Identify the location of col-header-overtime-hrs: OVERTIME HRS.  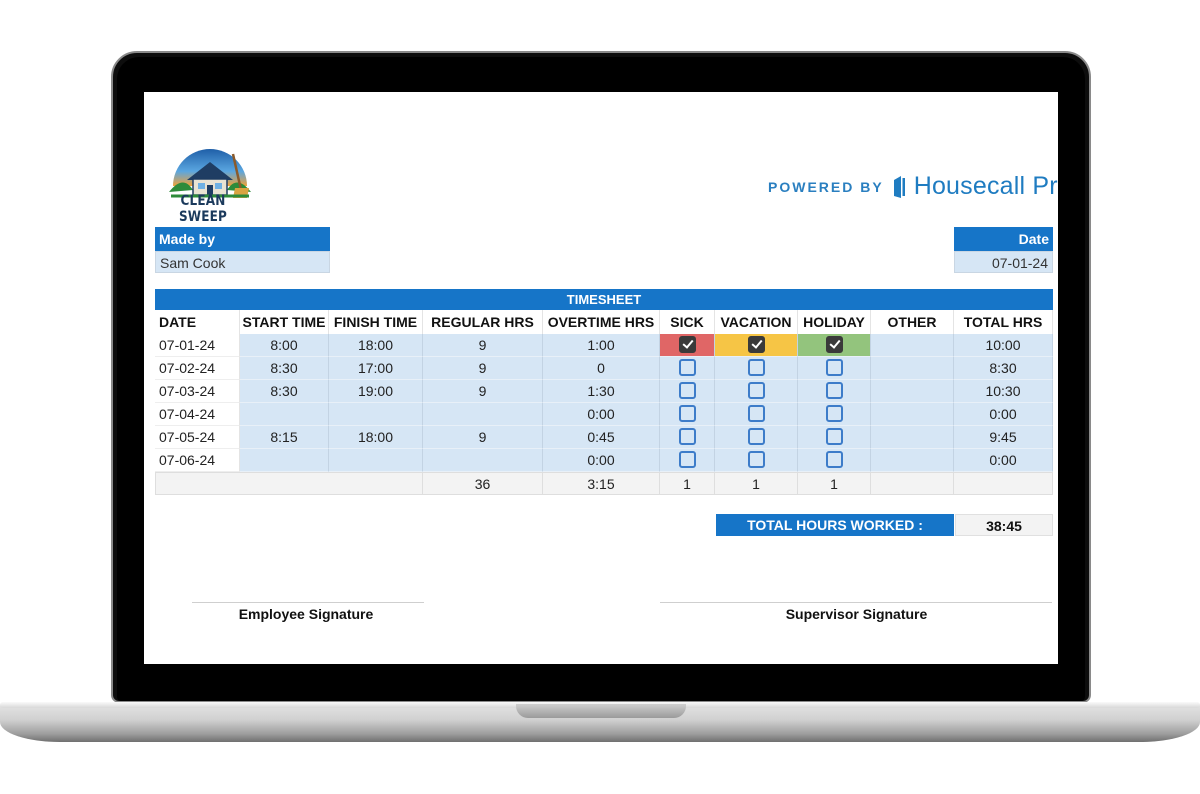
(601, 322).